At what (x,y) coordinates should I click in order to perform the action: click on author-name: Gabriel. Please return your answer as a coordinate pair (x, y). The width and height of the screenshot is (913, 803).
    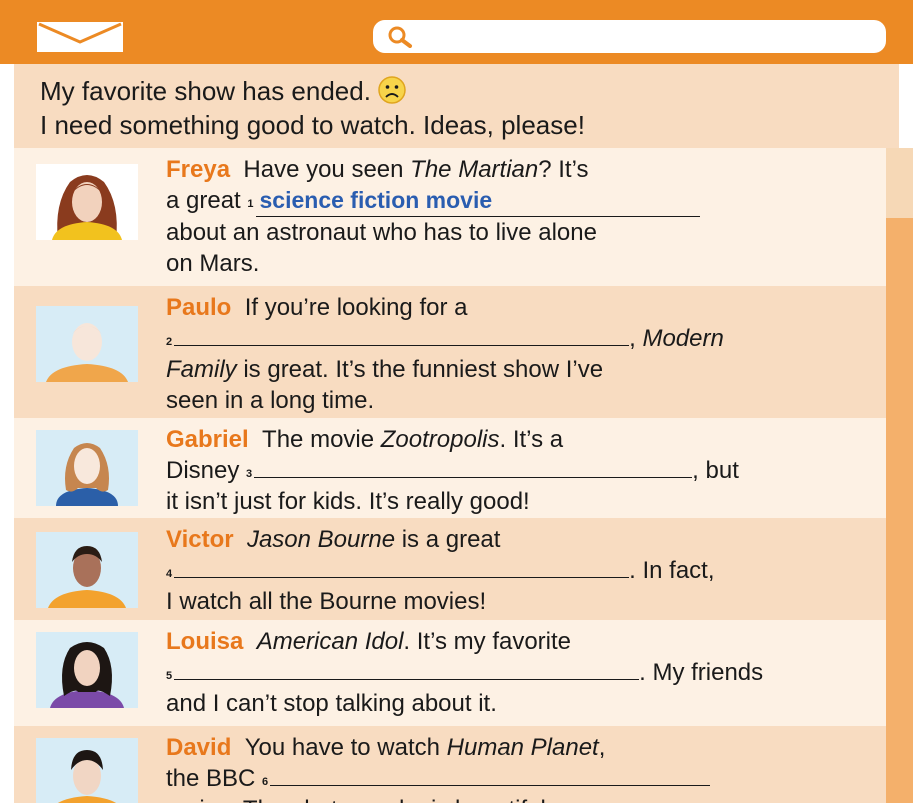
    Looking at the image, I should click on (207, 439).